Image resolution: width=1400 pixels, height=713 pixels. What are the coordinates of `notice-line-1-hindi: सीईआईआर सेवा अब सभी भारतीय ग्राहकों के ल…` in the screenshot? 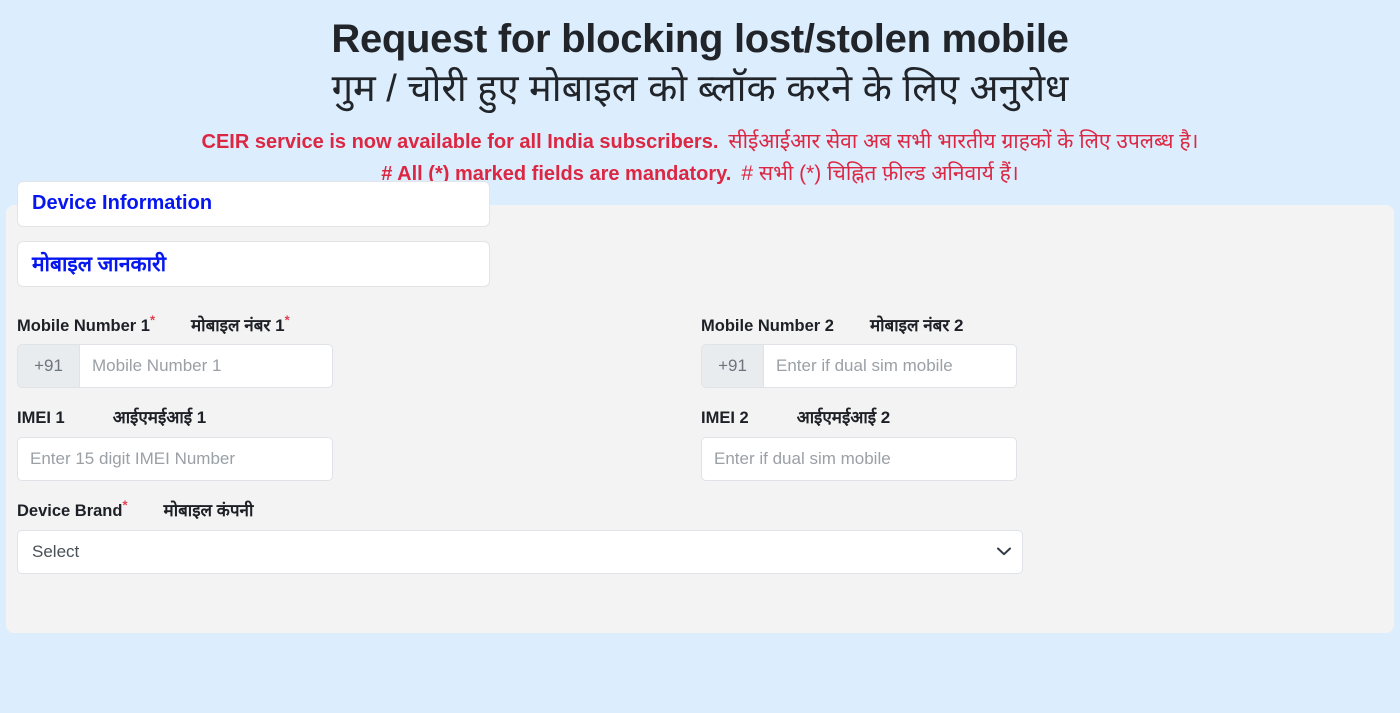 It's located at (963, 141).